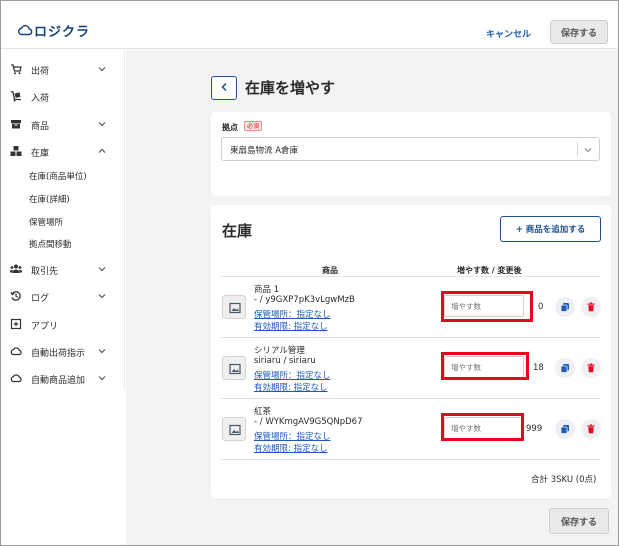 This screenshot has width=619, height=546. I want to click on chevron-up-icon, so click(102, 150).